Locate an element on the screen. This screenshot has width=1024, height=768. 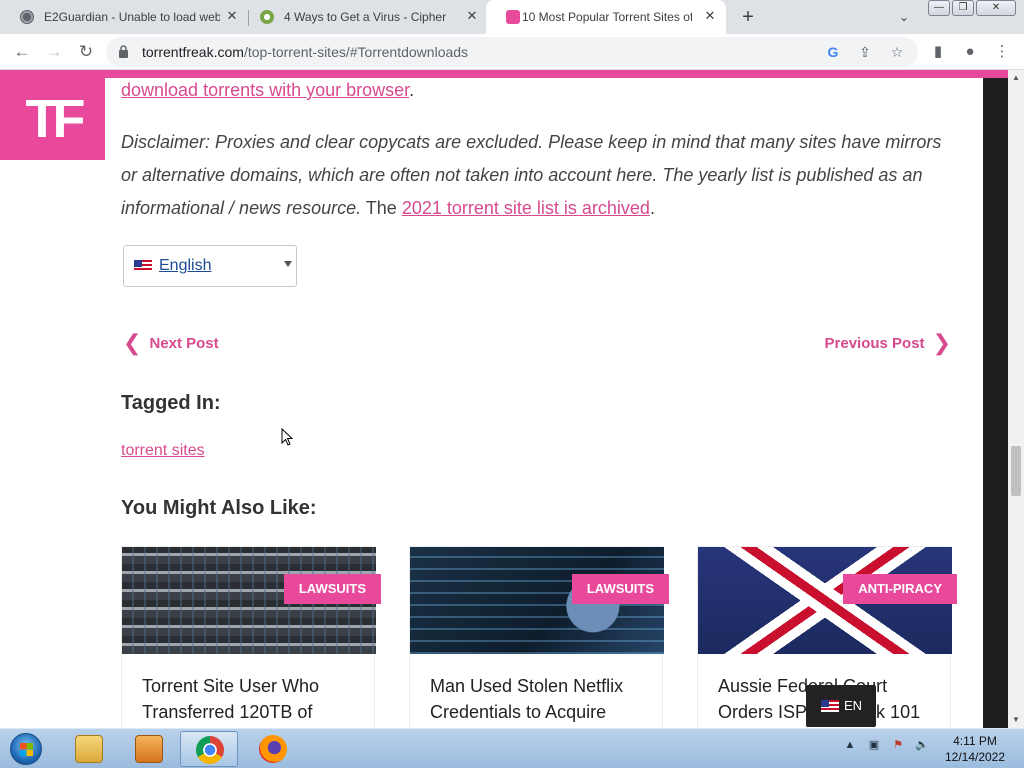
browser-download-link: download torrents with your browser is located at coordinates (265, 90).